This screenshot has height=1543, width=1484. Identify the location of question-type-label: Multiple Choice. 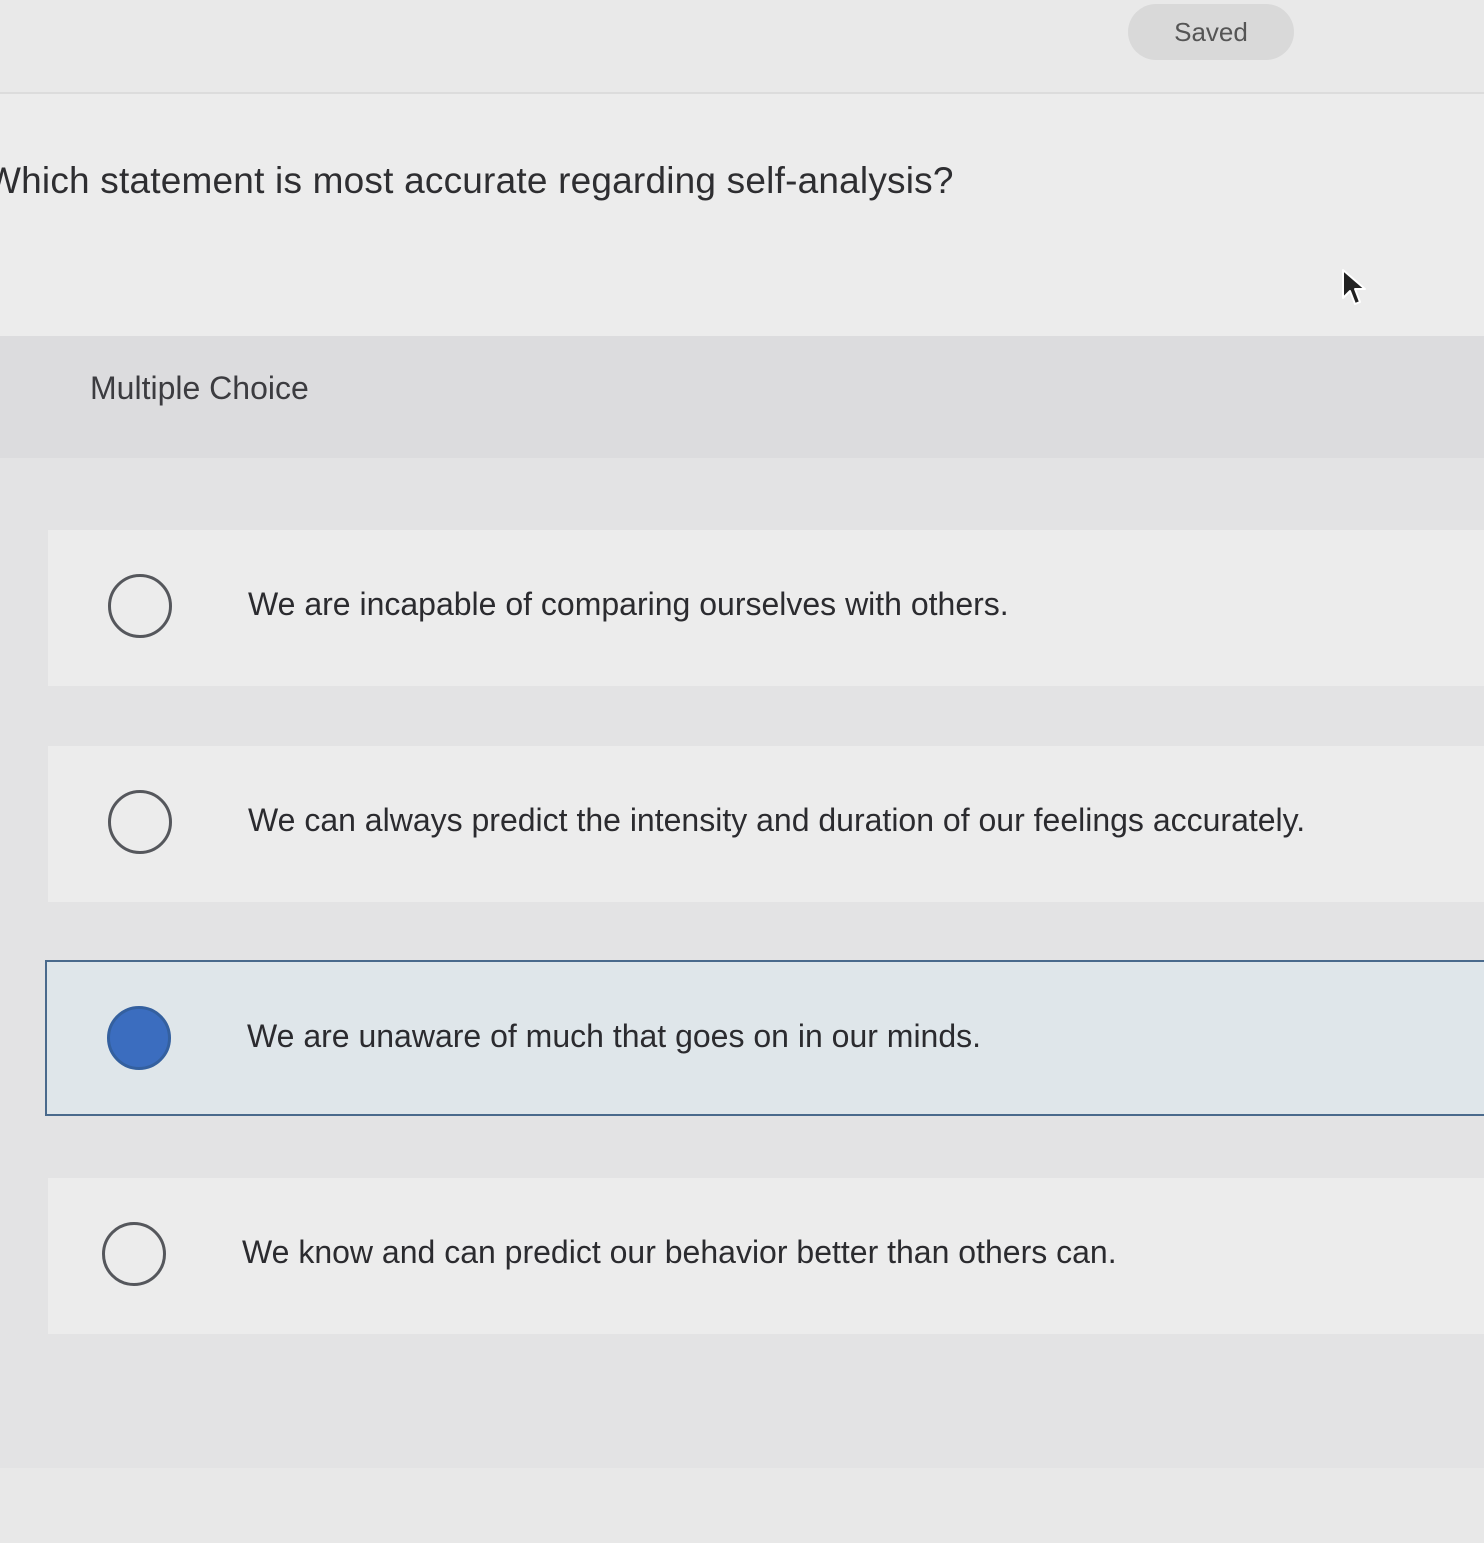
(199, 388).